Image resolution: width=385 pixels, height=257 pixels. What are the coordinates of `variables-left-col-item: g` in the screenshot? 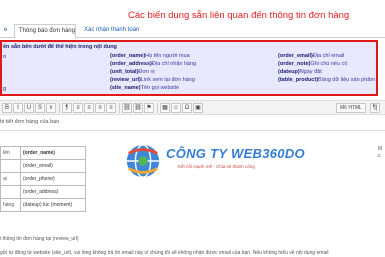 It's located at (5, 89).